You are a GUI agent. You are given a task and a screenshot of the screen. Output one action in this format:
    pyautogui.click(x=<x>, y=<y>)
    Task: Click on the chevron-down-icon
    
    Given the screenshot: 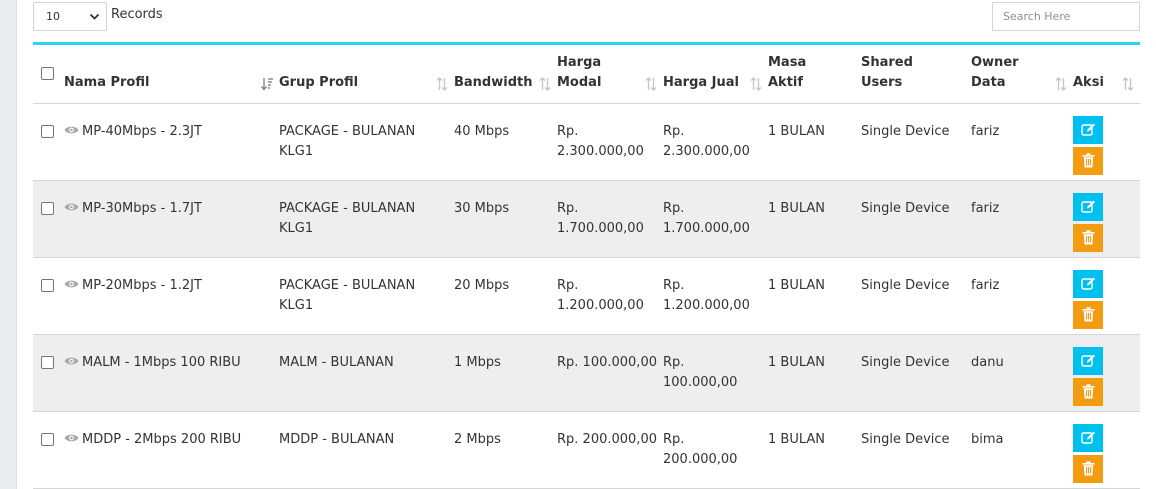 What is the action you would take?
    pyautogui.click(x=94, y=16)
    